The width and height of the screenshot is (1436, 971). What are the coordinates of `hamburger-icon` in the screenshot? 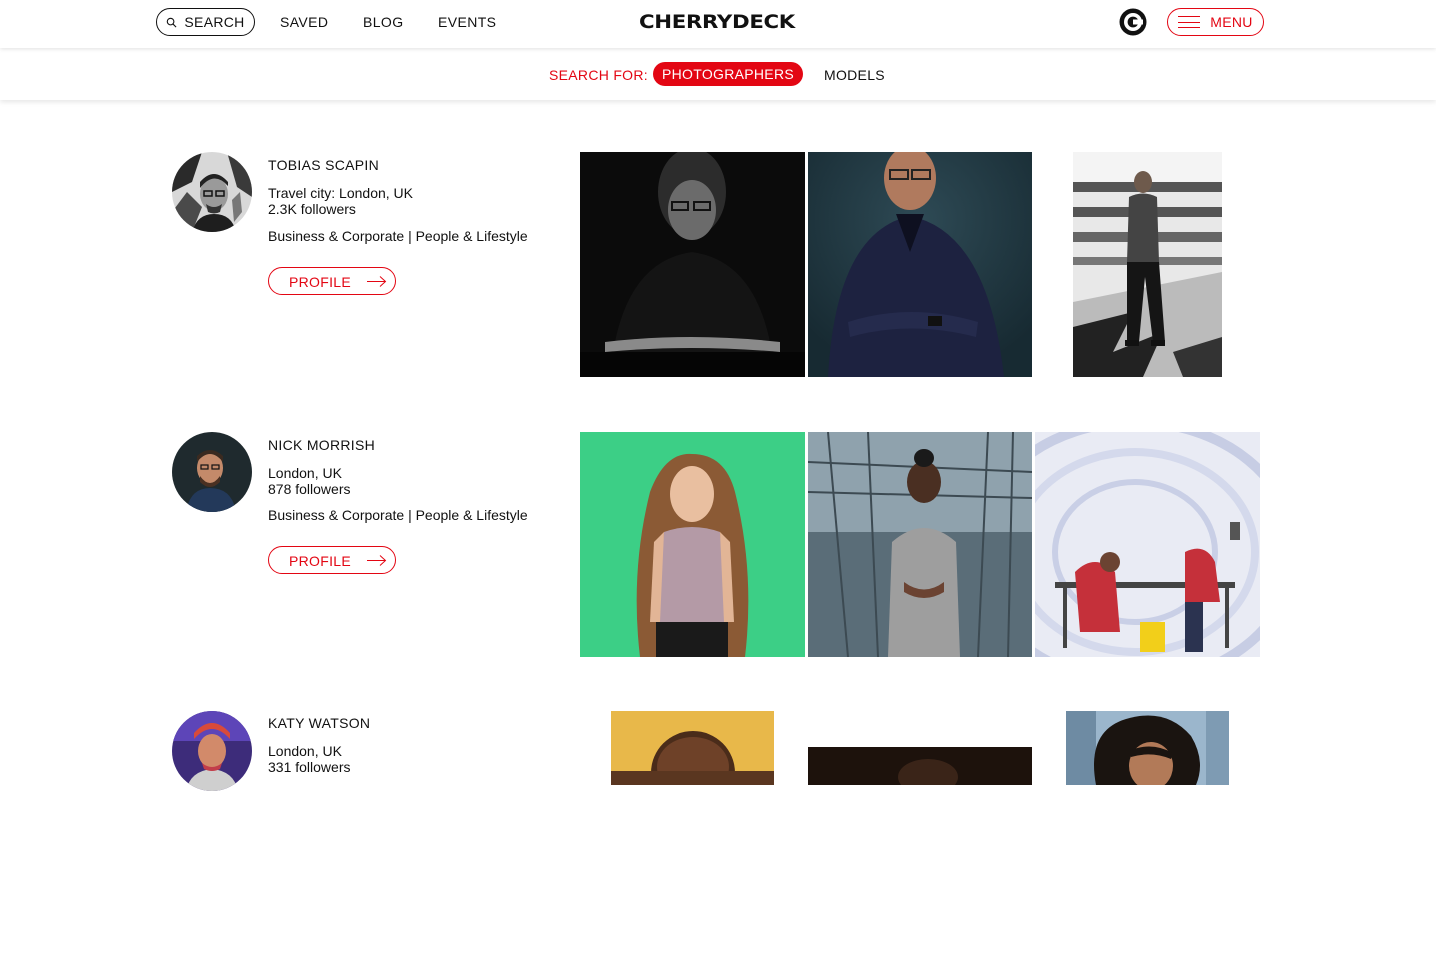 It's located at (1189, 22).